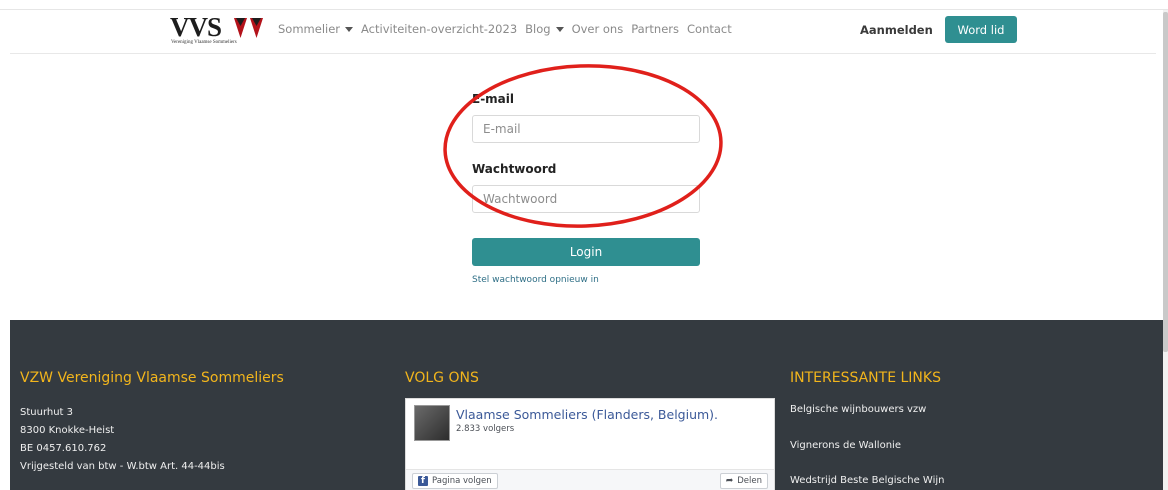 This screenshot has height=490, width=1168. I want to click on nav-item-label: Over ons, so click(597, 29).